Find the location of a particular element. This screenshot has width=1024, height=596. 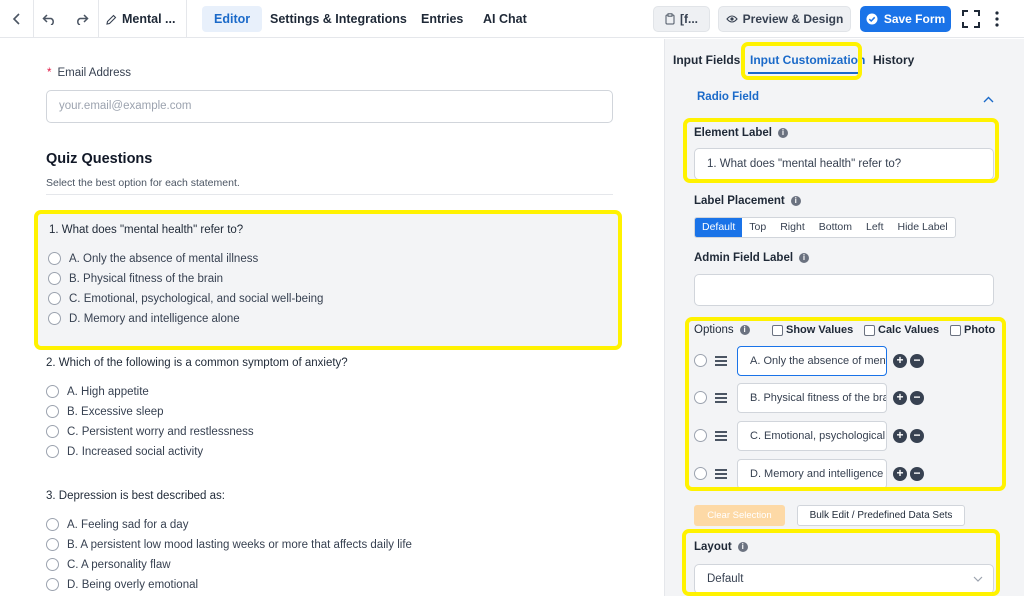

show-values-checkbox: Show Values is located at coordinates (812, 330).